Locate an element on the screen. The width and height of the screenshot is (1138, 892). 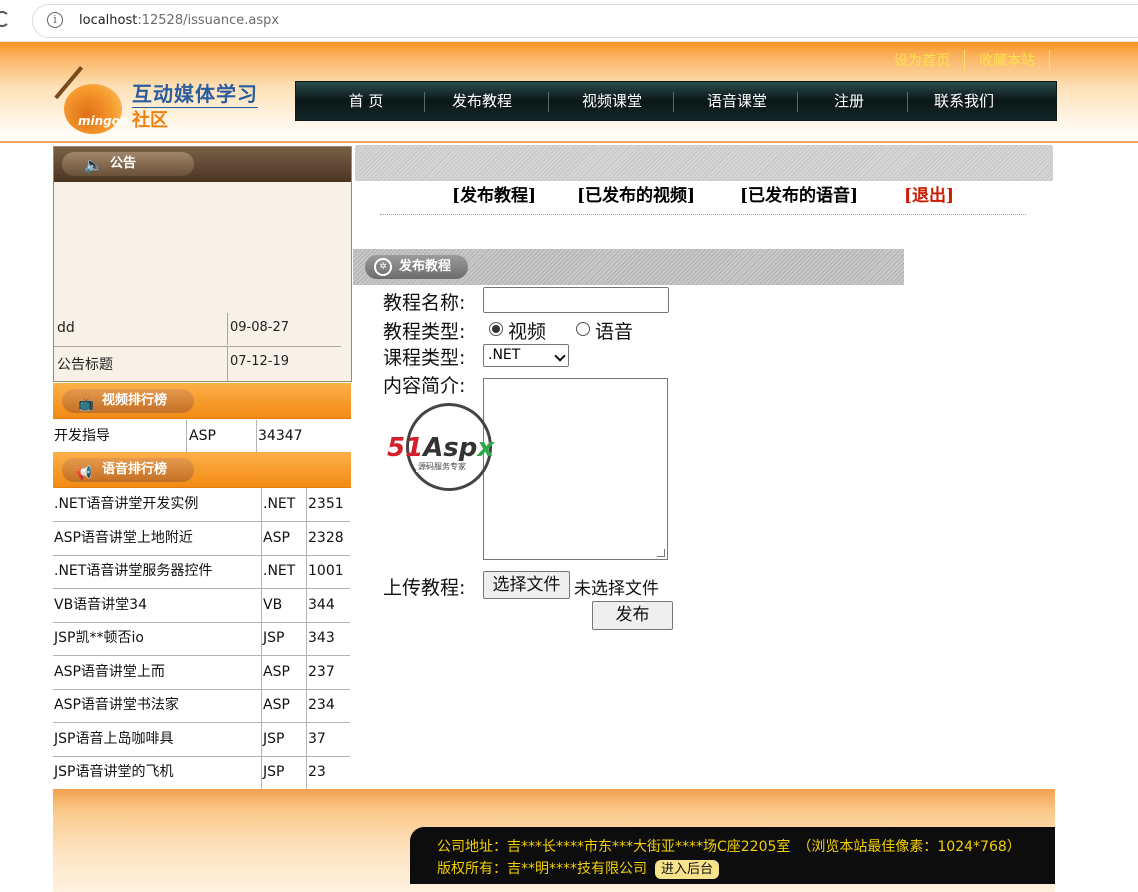
set-homepage-link: 设为首页 is located at coordinates (922, 60).